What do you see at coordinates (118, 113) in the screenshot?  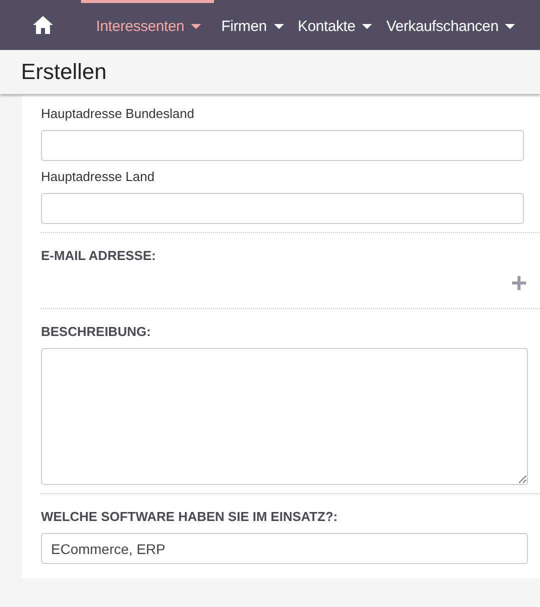 I see `field-label: Hauptadresse Bundesland` at bounding box center [118, 113].